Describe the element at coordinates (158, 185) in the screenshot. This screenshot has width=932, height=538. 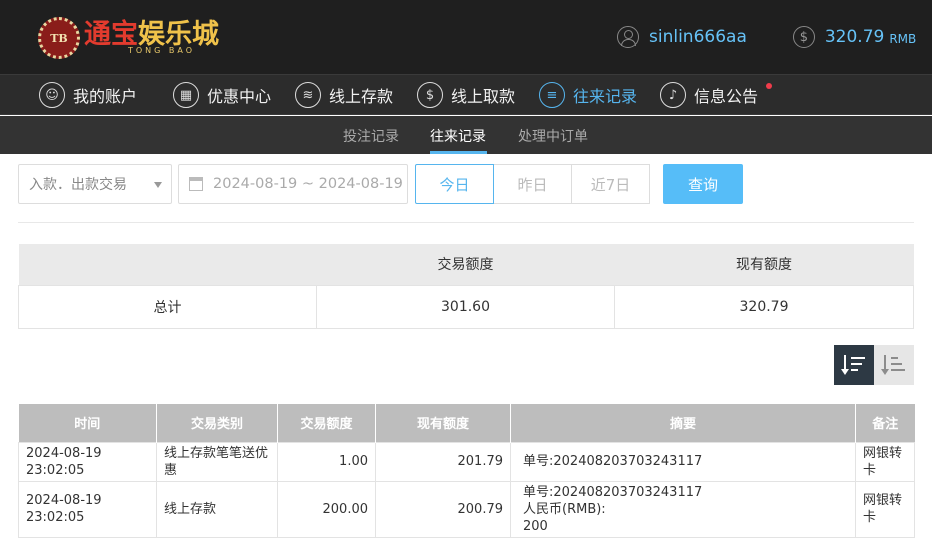
I see `chevron-down-icon` at that location.